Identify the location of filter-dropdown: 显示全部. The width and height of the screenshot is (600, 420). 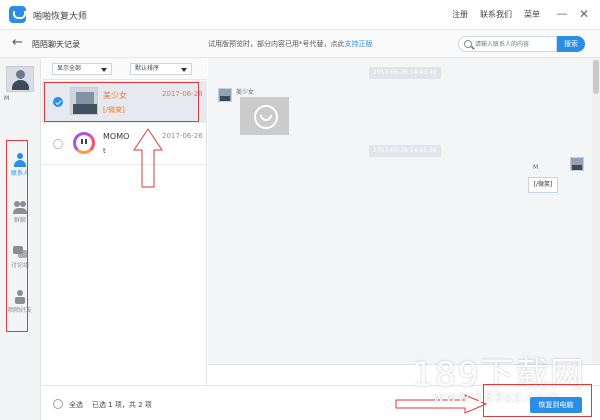
(82, 69).